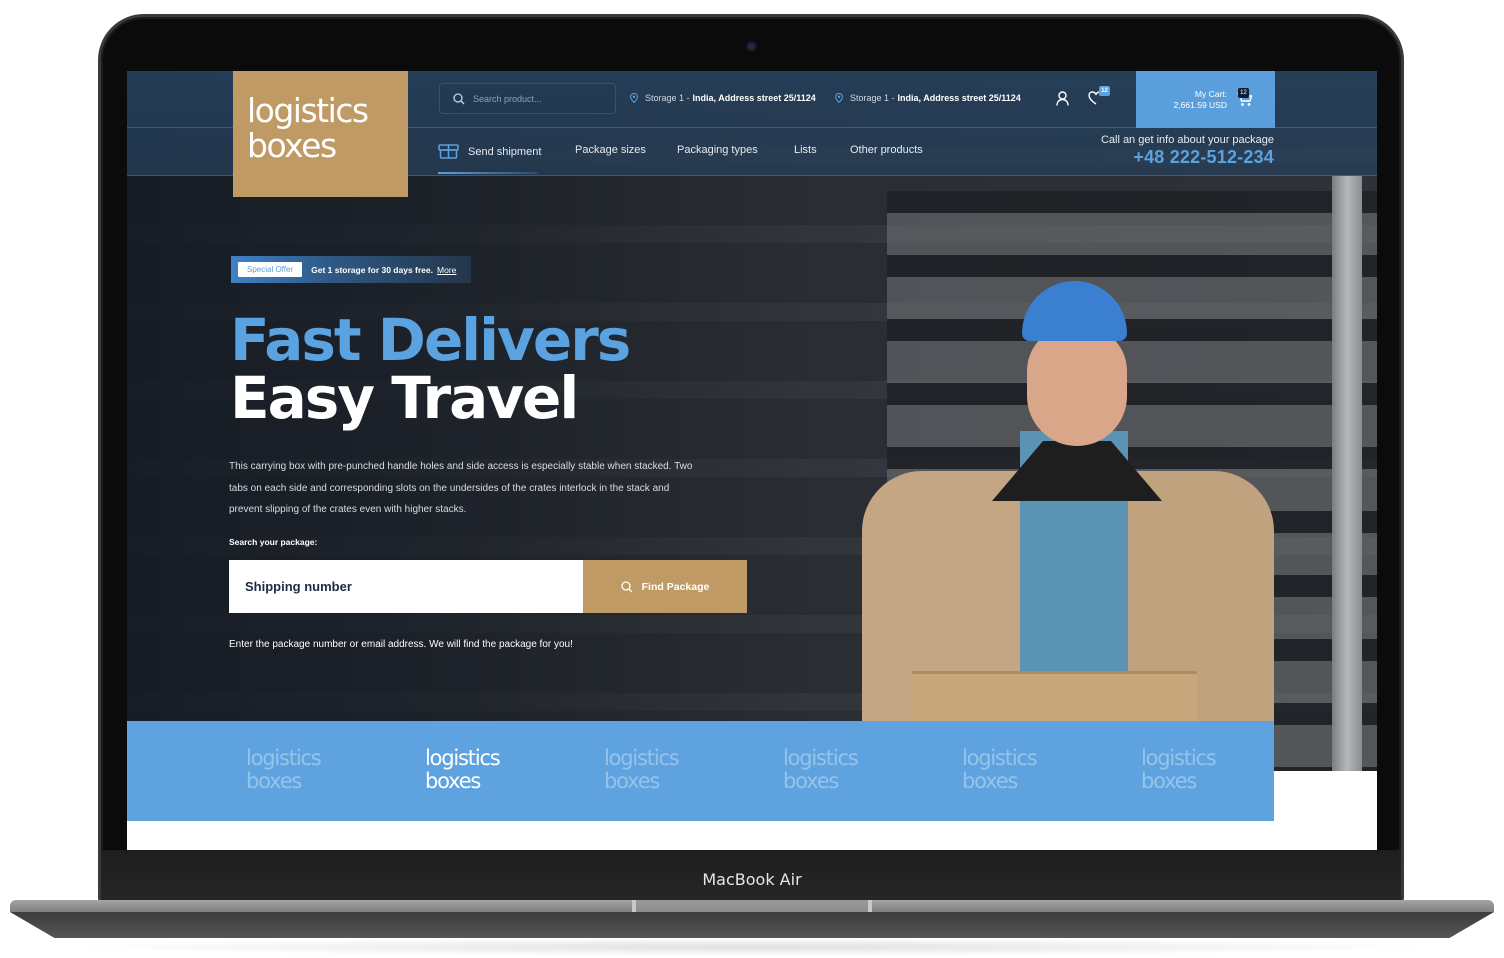  I want to click on collar, so click(1077, 471).